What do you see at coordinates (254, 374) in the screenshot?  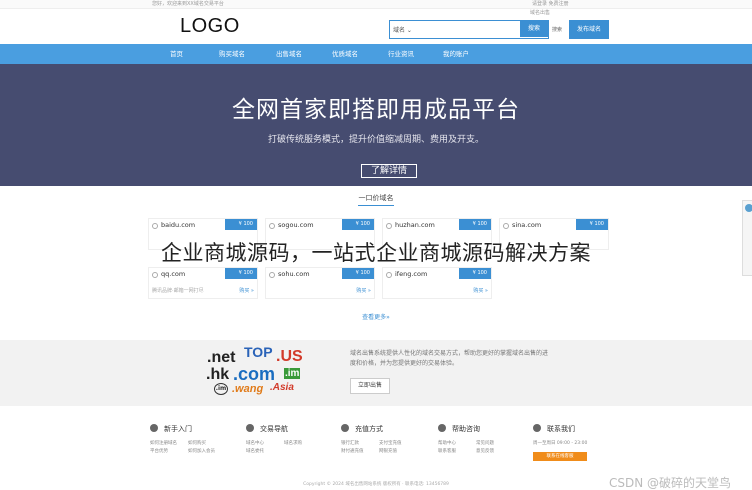 I see `tld-com: .com` at bounding box center [254, 374].